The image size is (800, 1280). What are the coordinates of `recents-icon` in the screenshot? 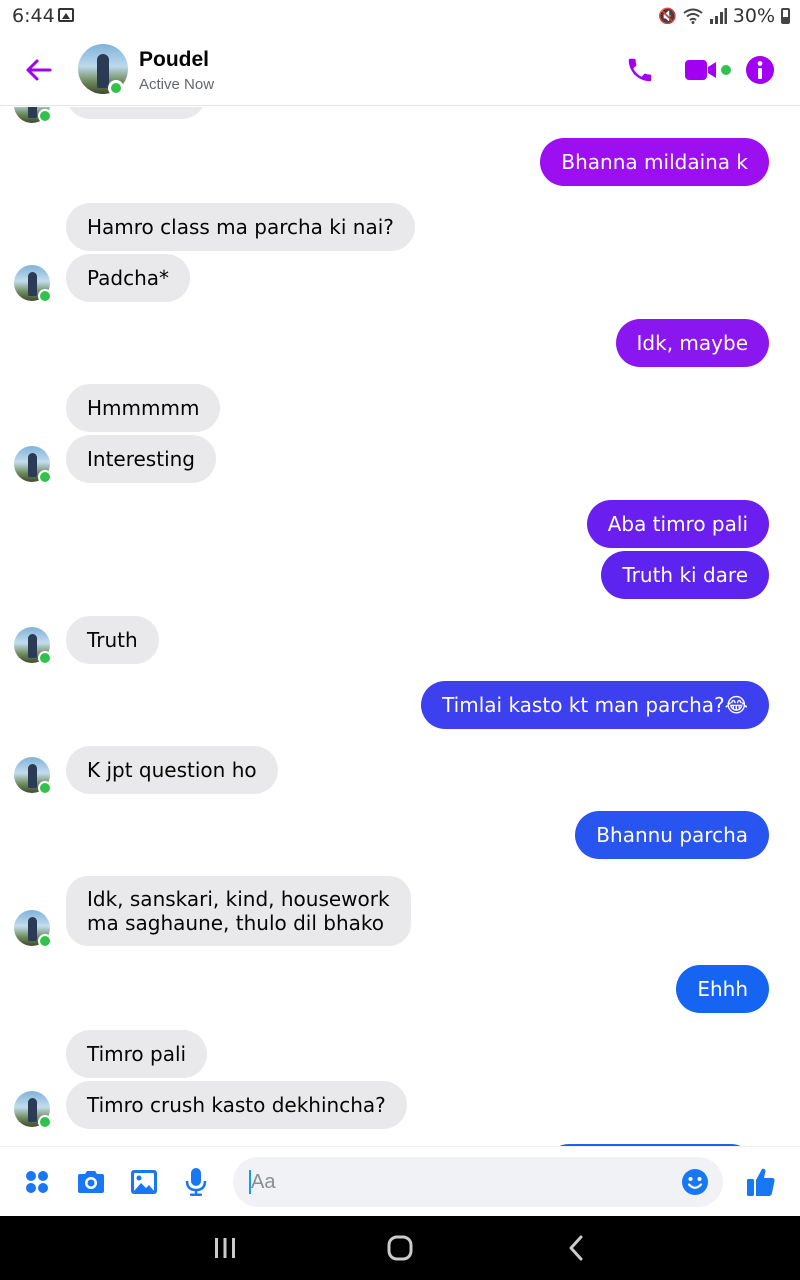 It's located at (225, 1248).